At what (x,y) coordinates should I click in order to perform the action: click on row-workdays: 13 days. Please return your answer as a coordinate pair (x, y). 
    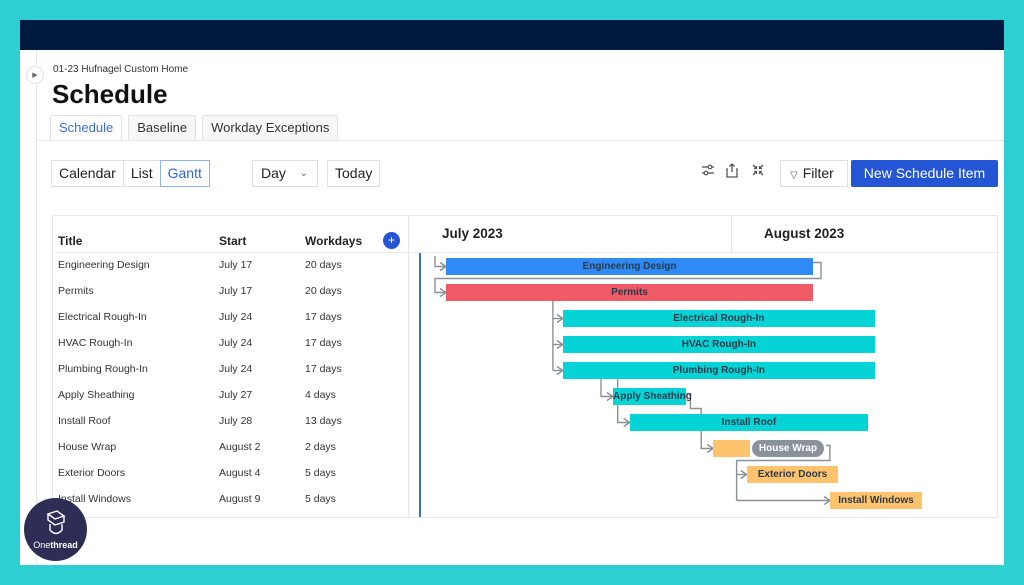
    Looking at the image, I should click on (323, 421).